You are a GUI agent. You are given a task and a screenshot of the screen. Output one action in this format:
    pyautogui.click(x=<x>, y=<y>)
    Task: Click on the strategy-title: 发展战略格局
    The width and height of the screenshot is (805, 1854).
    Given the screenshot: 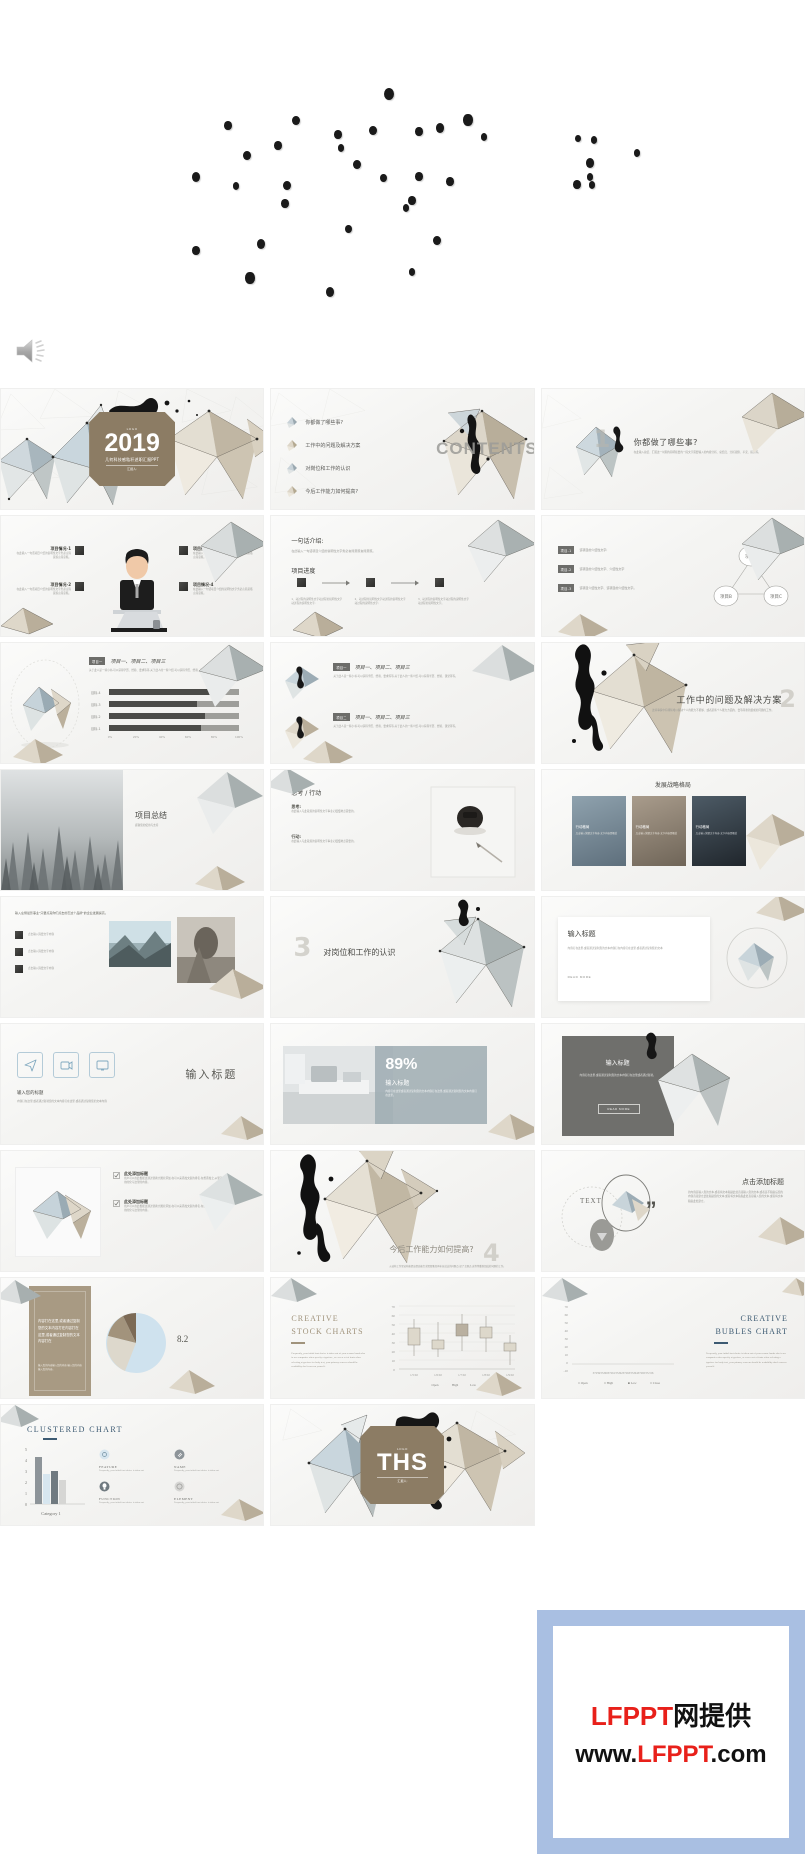 What is the action you would take?
    pyautogui.click(x=672, y=785)
    